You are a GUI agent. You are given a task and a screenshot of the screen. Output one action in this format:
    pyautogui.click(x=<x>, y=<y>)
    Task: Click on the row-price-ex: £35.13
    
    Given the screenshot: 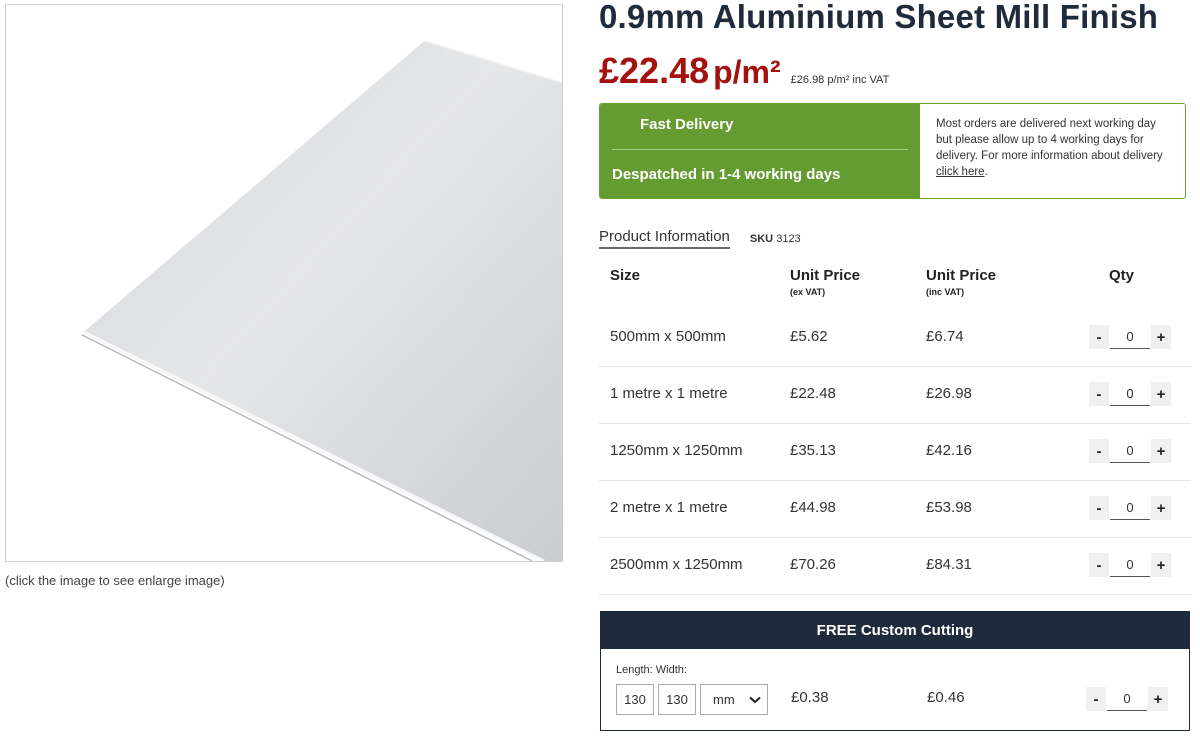 What is the action you would take?
    pyautogui.click(x=813, y=450)
    